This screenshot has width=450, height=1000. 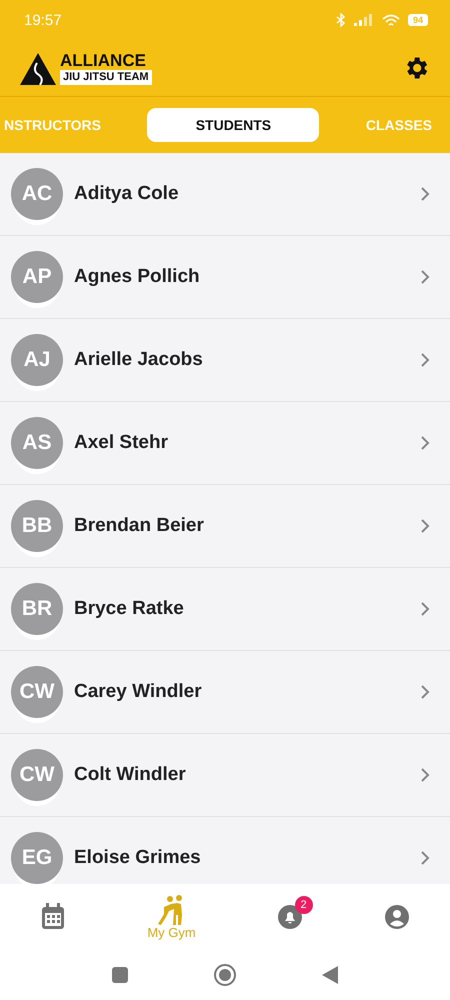 I want to click on profile-icon, so click(x=397, y=917).